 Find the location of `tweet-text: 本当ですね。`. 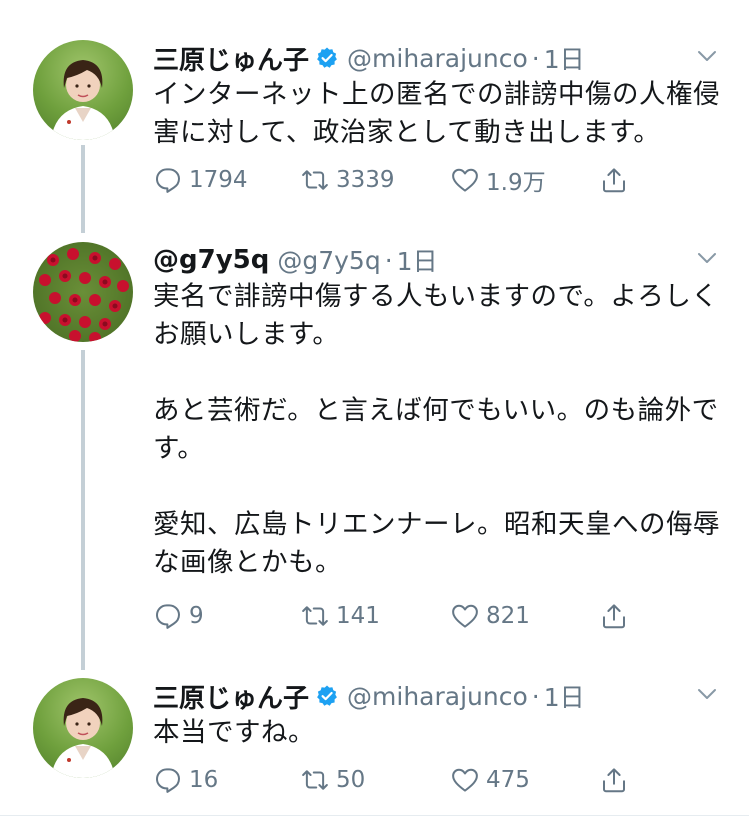

tweet-text: 本当ですね。 is located at coordinates (234, 732).